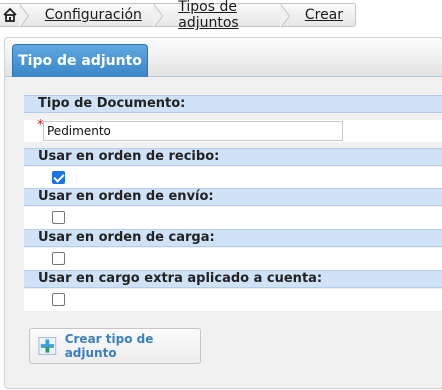 This screenshot has width=442, height=390. I want to click on breadcrumb: Configuración Tipos de adjuntos Crear, so click(178, 15).